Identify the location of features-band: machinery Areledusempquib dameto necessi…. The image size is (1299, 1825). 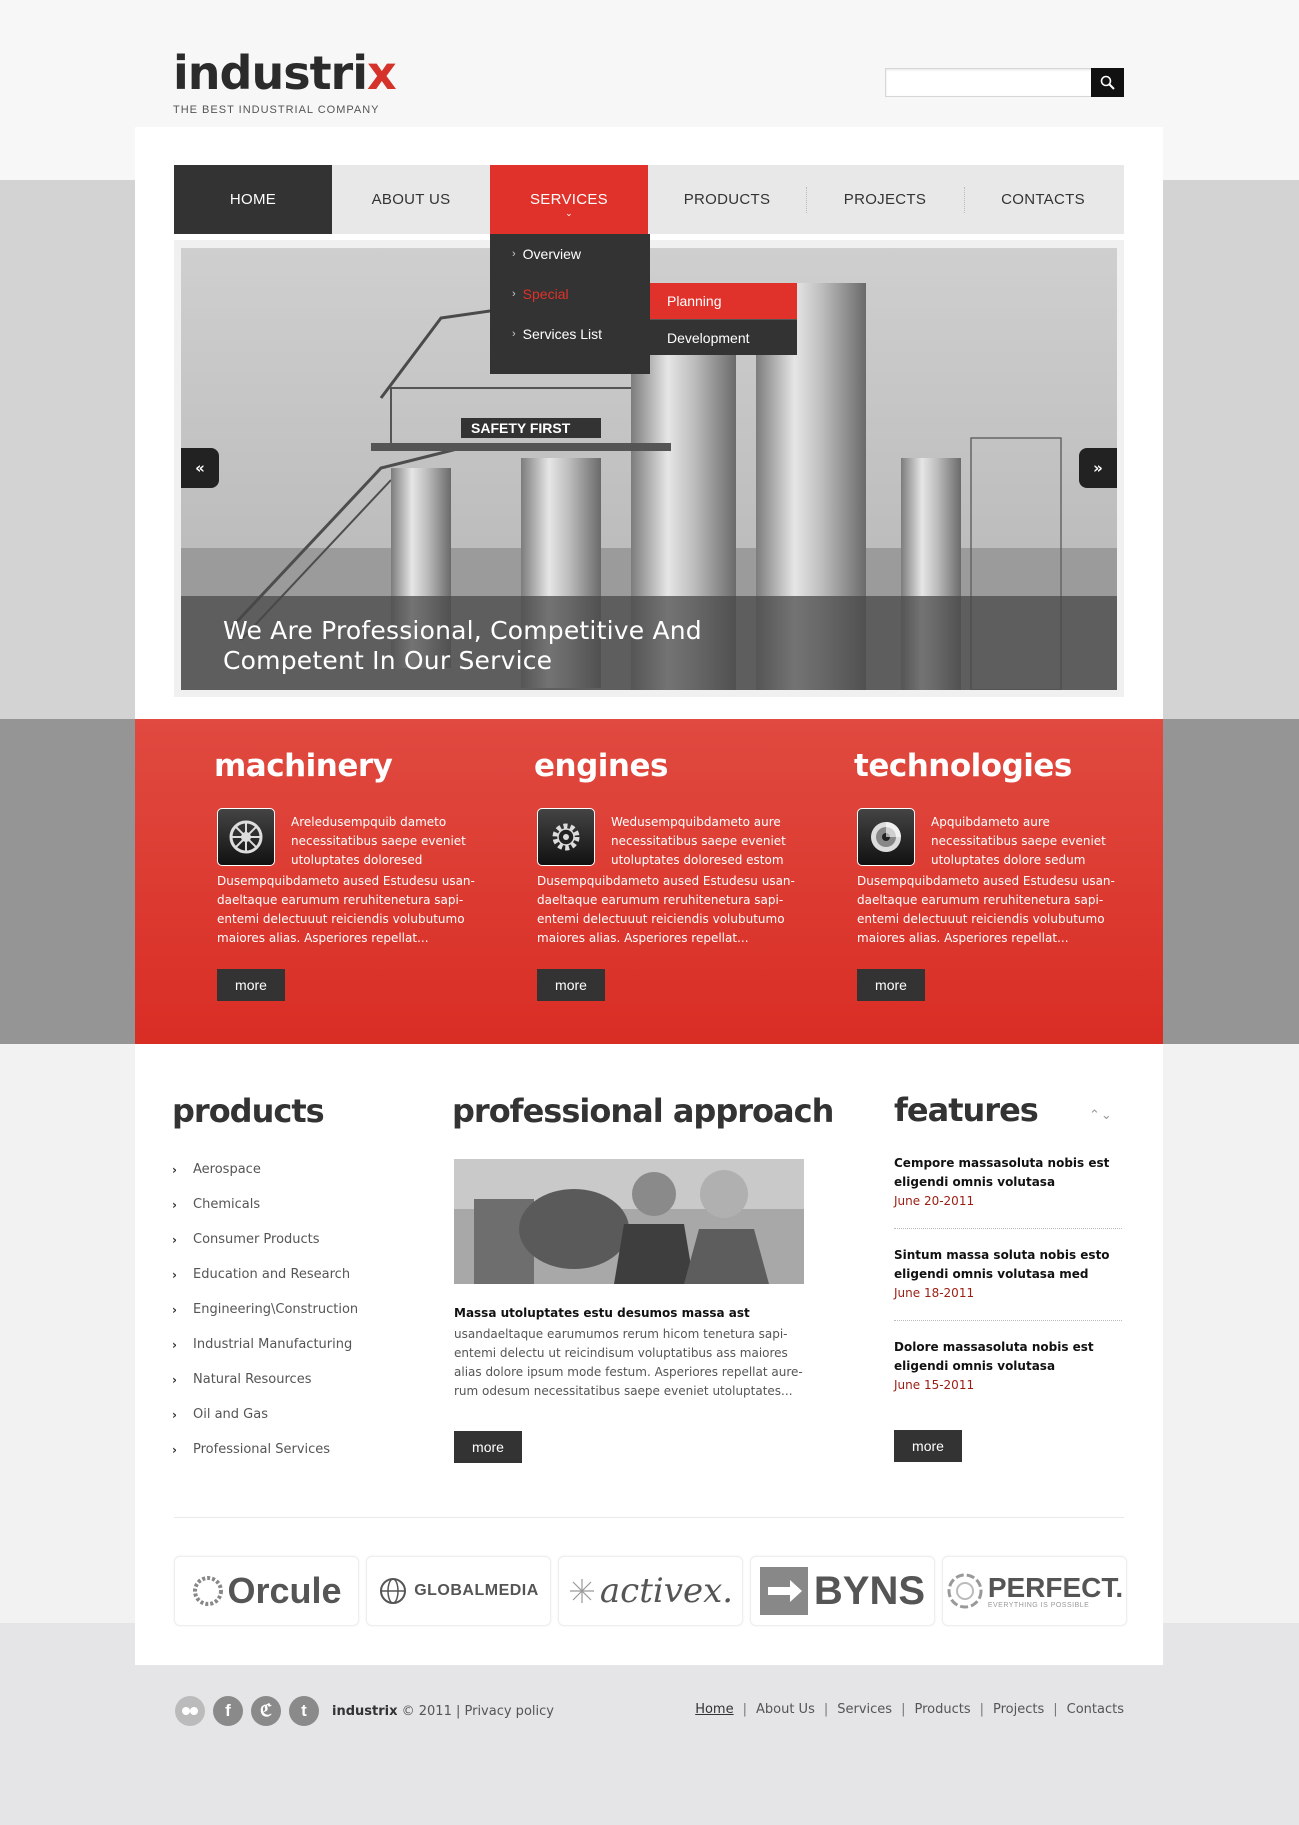
(649, 881).